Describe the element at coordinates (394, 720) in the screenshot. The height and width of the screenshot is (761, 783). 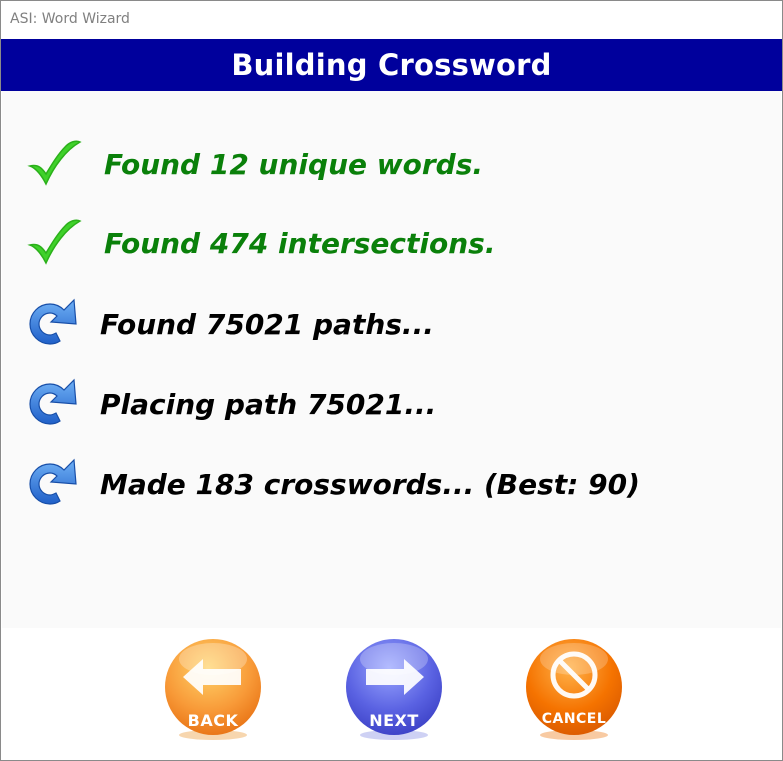
I see `next-button-label: NEXT` at that location.